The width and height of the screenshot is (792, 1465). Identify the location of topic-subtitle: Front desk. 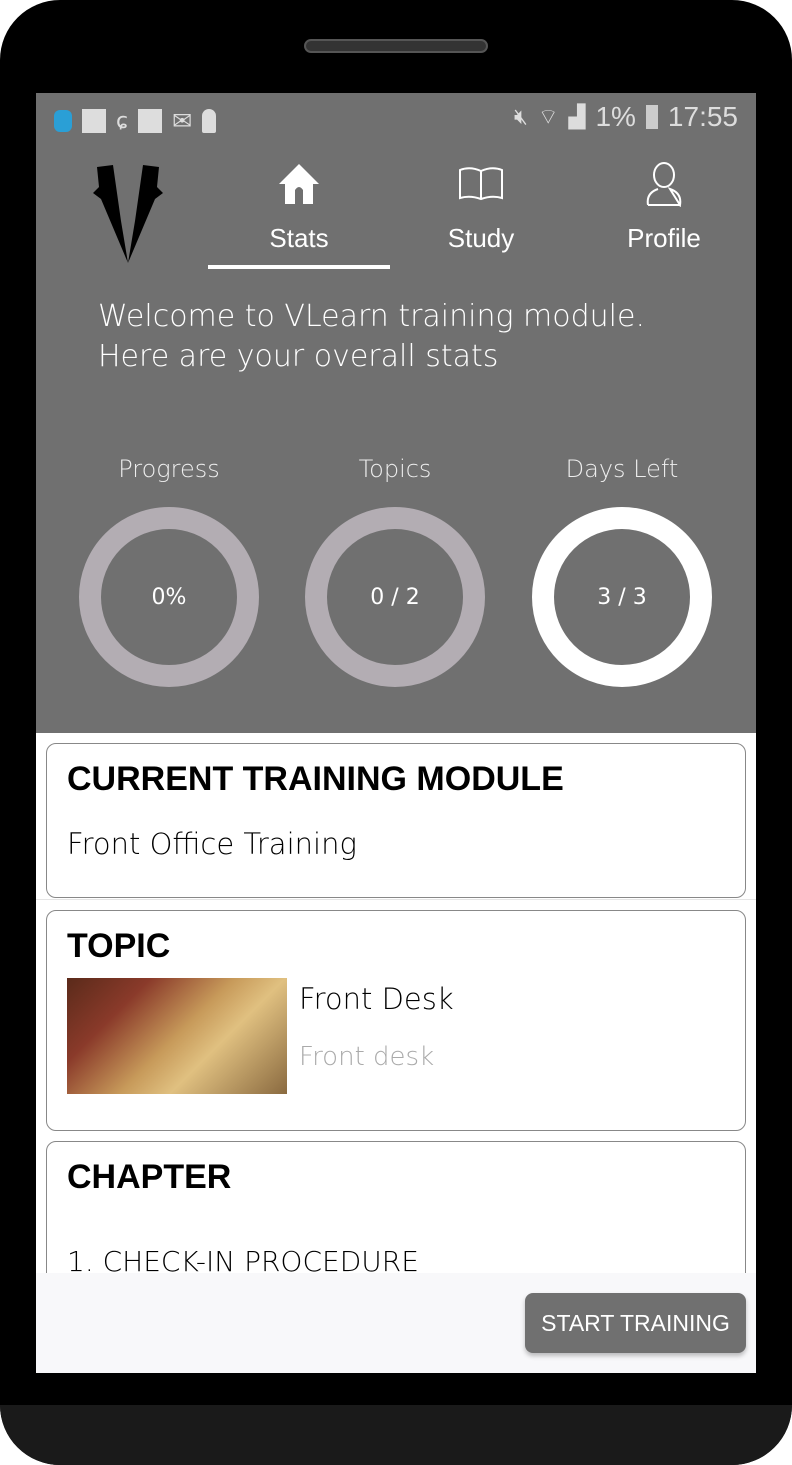
(367, 1057).